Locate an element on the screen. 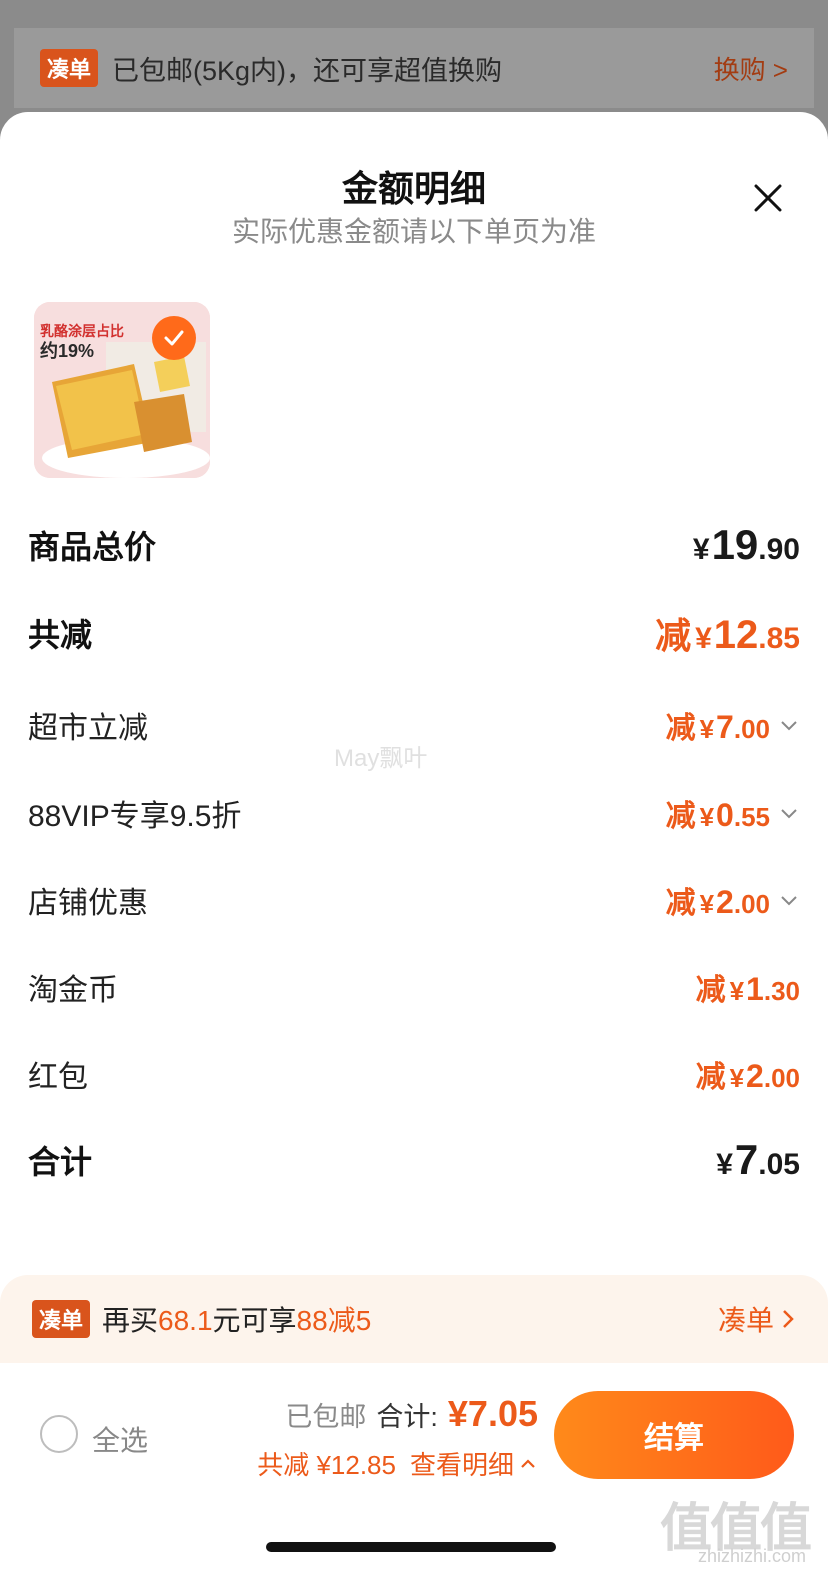  price-row: 红包 减 ¥2.00 is located at coordinates (414, 1074).